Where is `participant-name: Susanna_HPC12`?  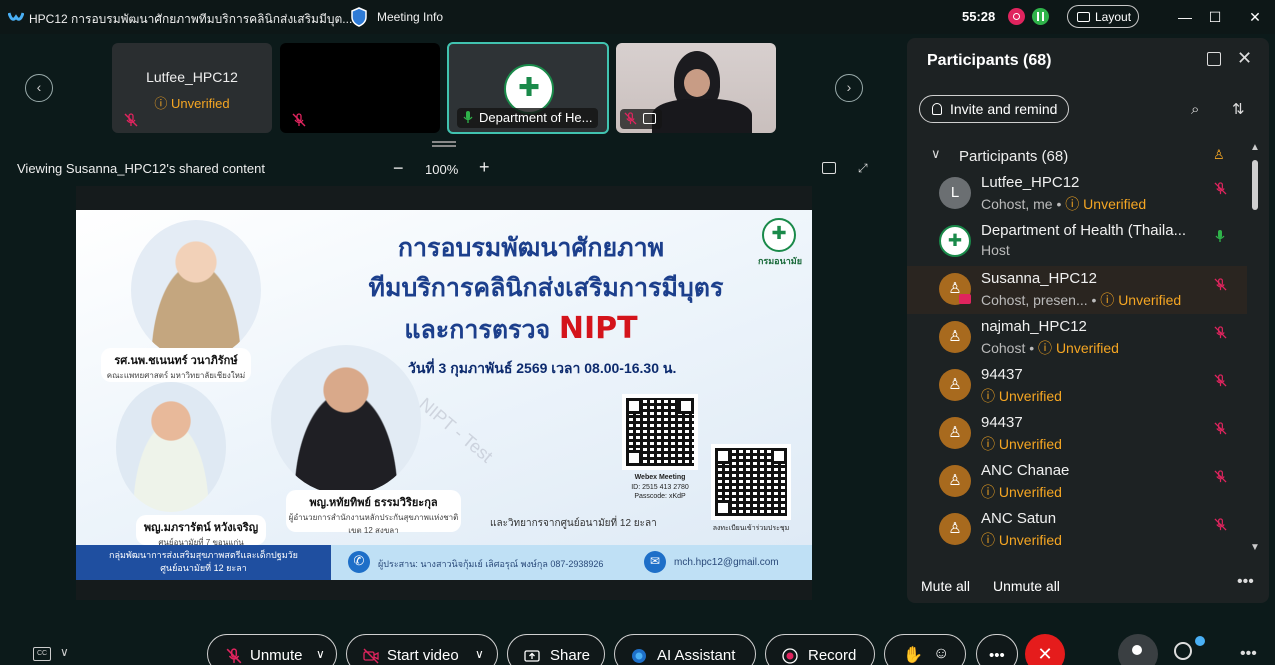 participant-name: Susanna_HPC12 is located at coordinates (1039, 278).